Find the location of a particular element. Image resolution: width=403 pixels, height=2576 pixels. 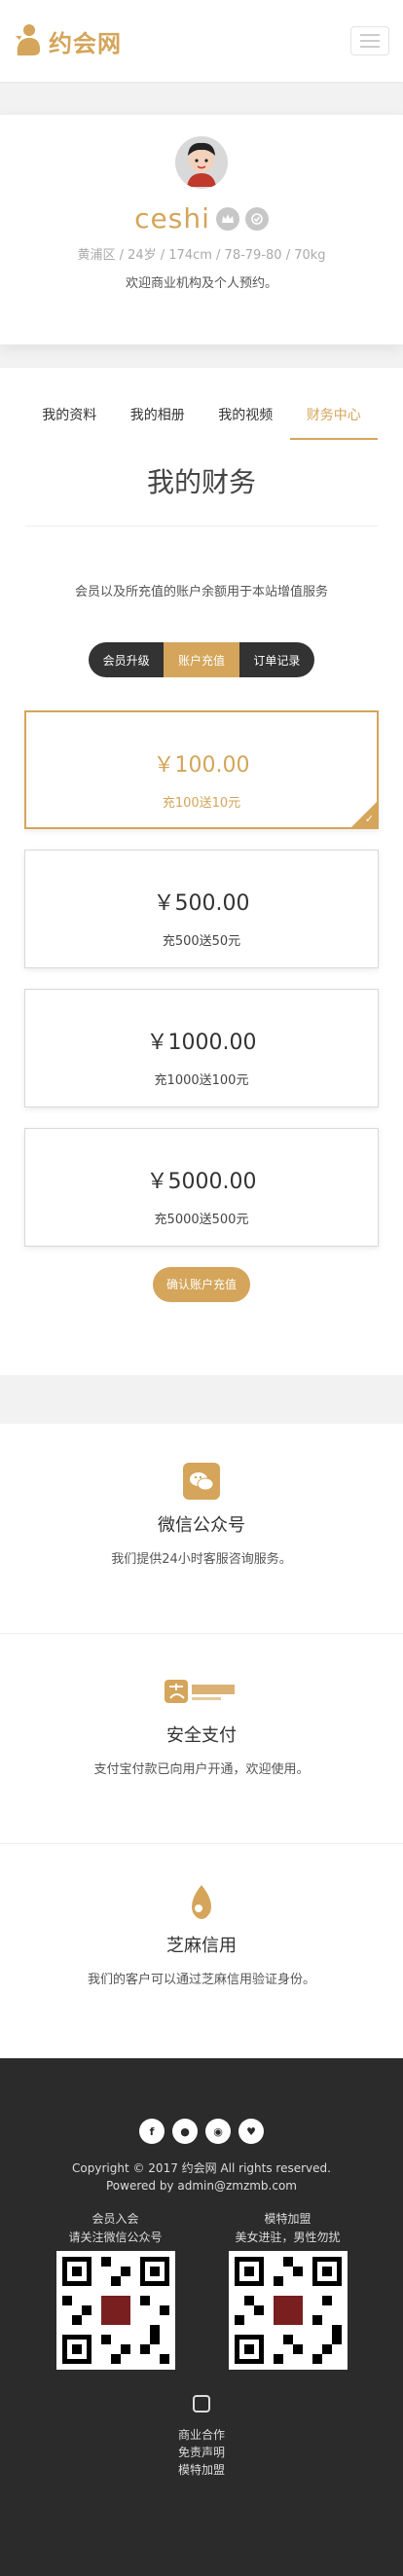

logo-icon is located at coordinates (28, 40).